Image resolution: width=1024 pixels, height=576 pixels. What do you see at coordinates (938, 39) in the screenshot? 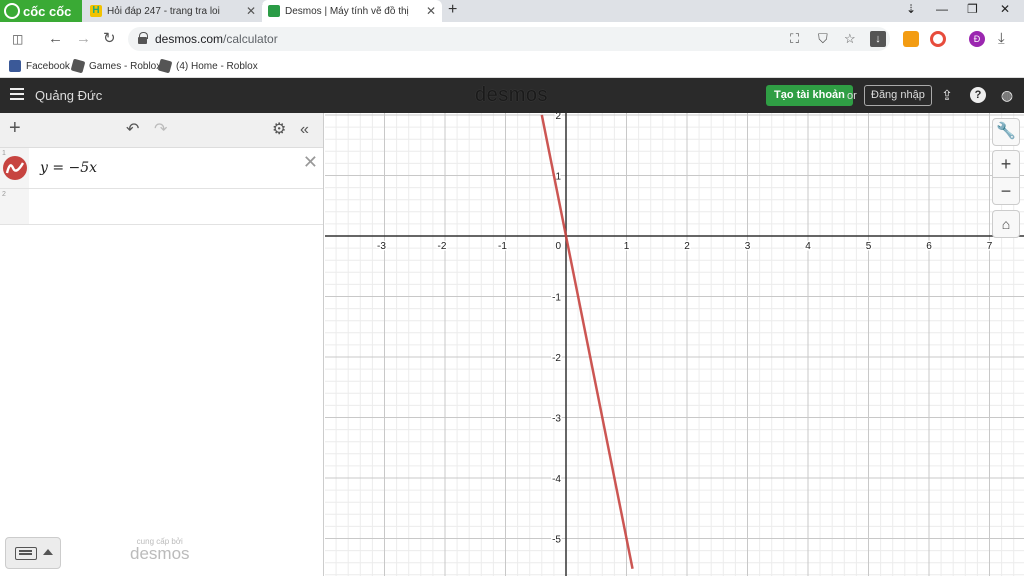
I see `coccoc-extension-icon` at bounding box center [938, 39].